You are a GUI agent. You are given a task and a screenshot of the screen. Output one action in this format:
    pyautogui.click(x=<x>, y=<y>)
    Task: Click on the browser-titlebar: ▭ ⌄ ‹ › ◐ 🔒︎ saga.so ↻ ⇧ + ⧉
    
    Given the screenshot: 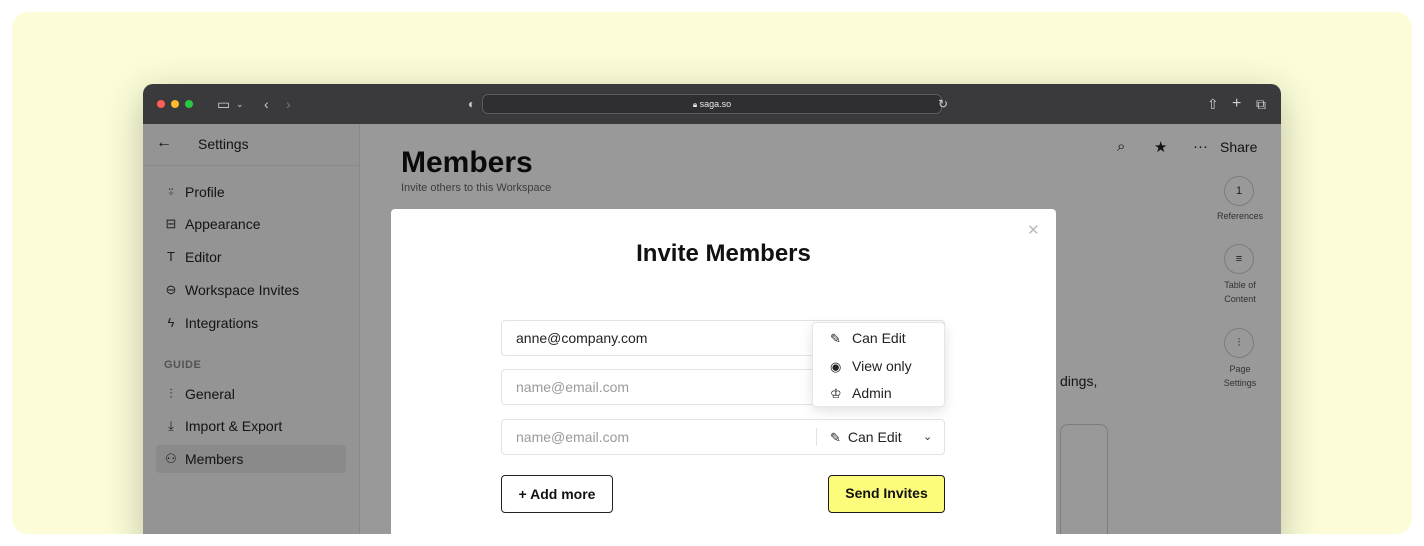 What is the action you would take?
    pyautogui.click(x=712, y=104)
    